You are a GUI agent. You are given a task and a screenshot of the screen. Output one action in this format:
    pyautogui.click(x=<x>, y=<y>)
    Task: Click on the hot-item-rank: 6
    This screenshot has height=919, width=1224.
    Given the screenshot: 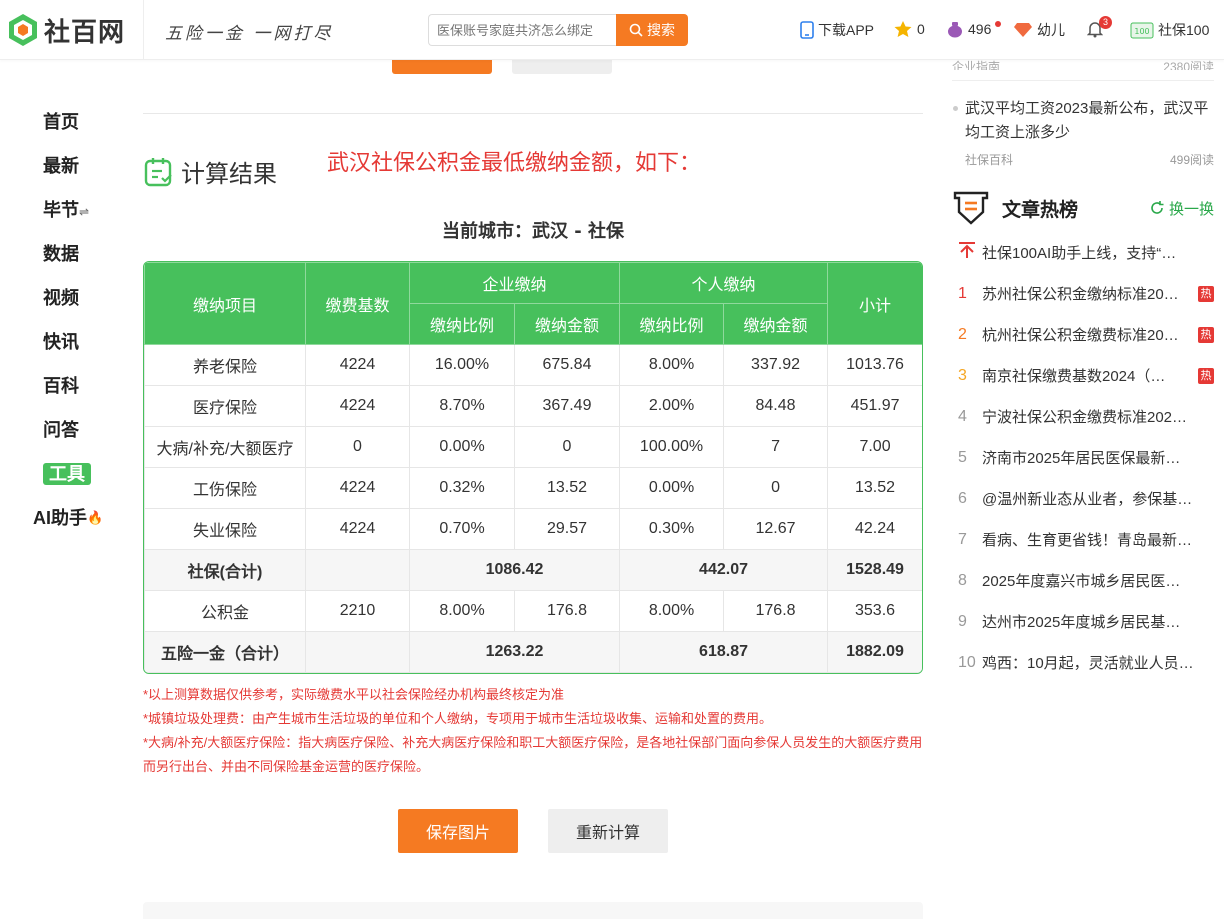 What is the action you would take?
    pyautogui.click(x=962, y=498)
    